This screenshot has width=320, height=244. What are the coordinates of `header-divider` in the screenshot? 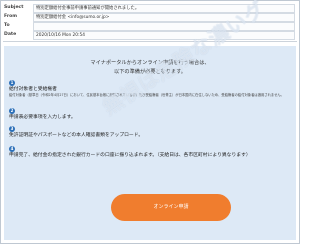 It's located at (150, 41).